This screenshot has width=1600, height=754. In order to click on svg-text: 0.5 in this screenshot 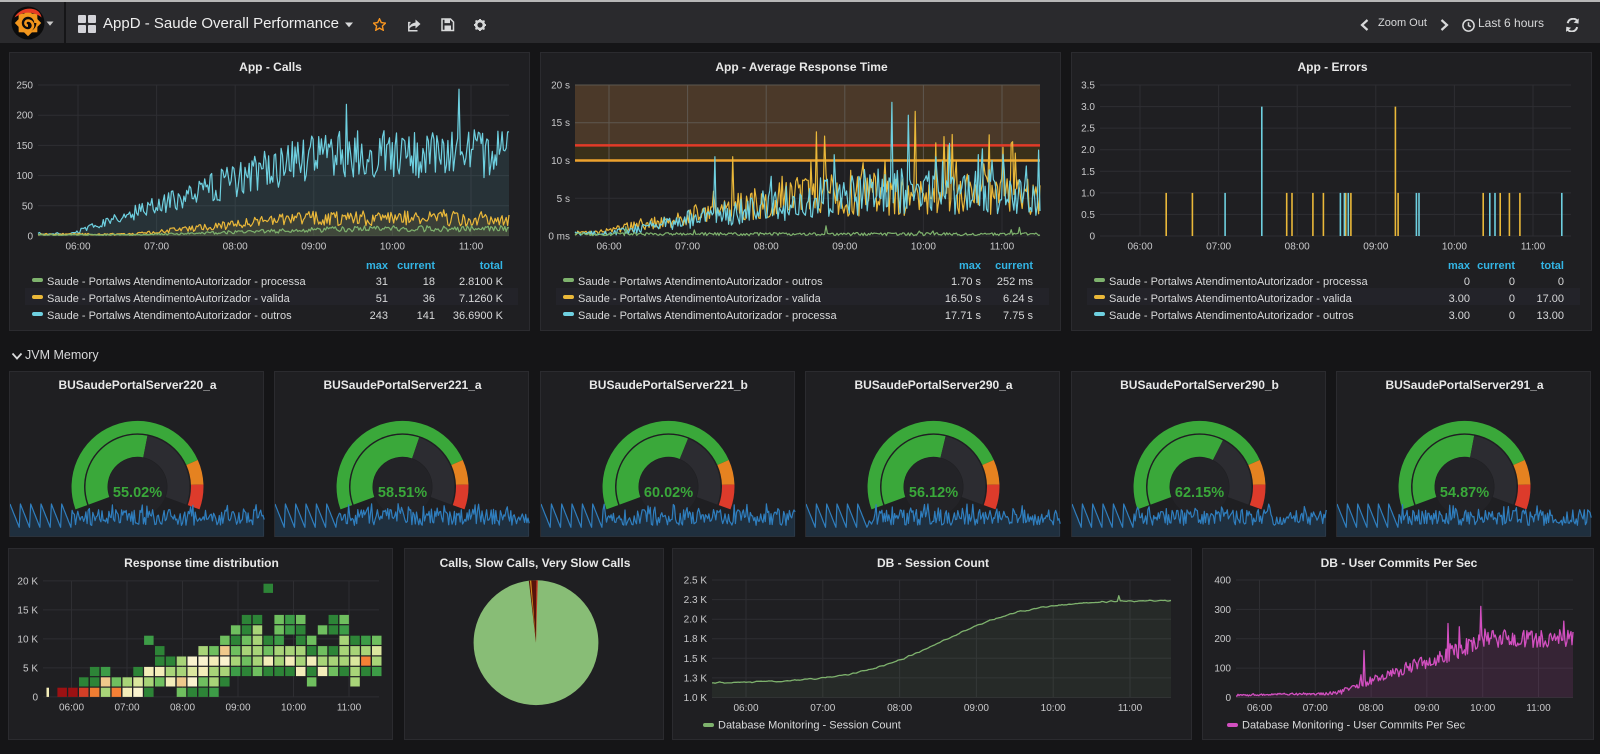, I will do `click(1088, 215)`.